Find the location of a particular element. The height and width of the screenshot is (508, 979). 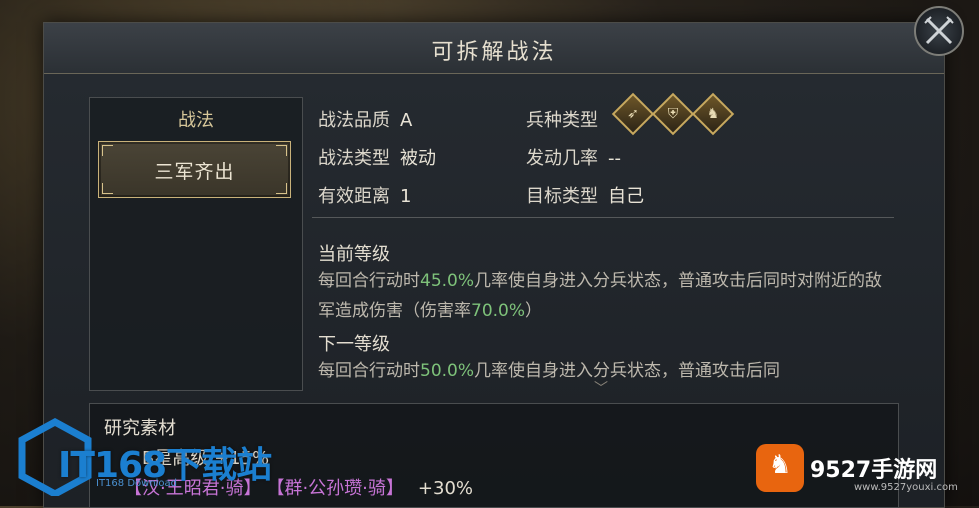

close-button is located at coordinates (939, 31).